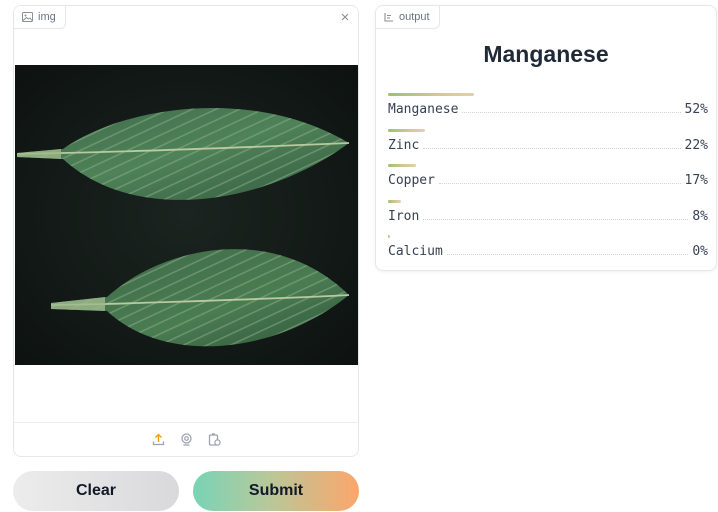 The image size is (718, 512). What do you see at coordinates (700, 216) in the screenshot?
I see `confidence-percent: 8%` at bounding box center [700, 216].